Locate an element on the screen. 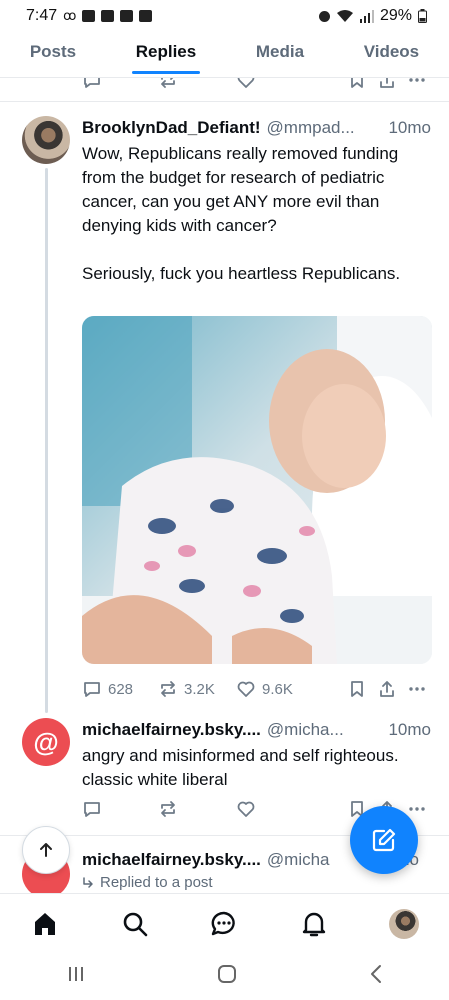 This screenshot has width=449, height=1000. system-nav is located at coordinates (224, 976).